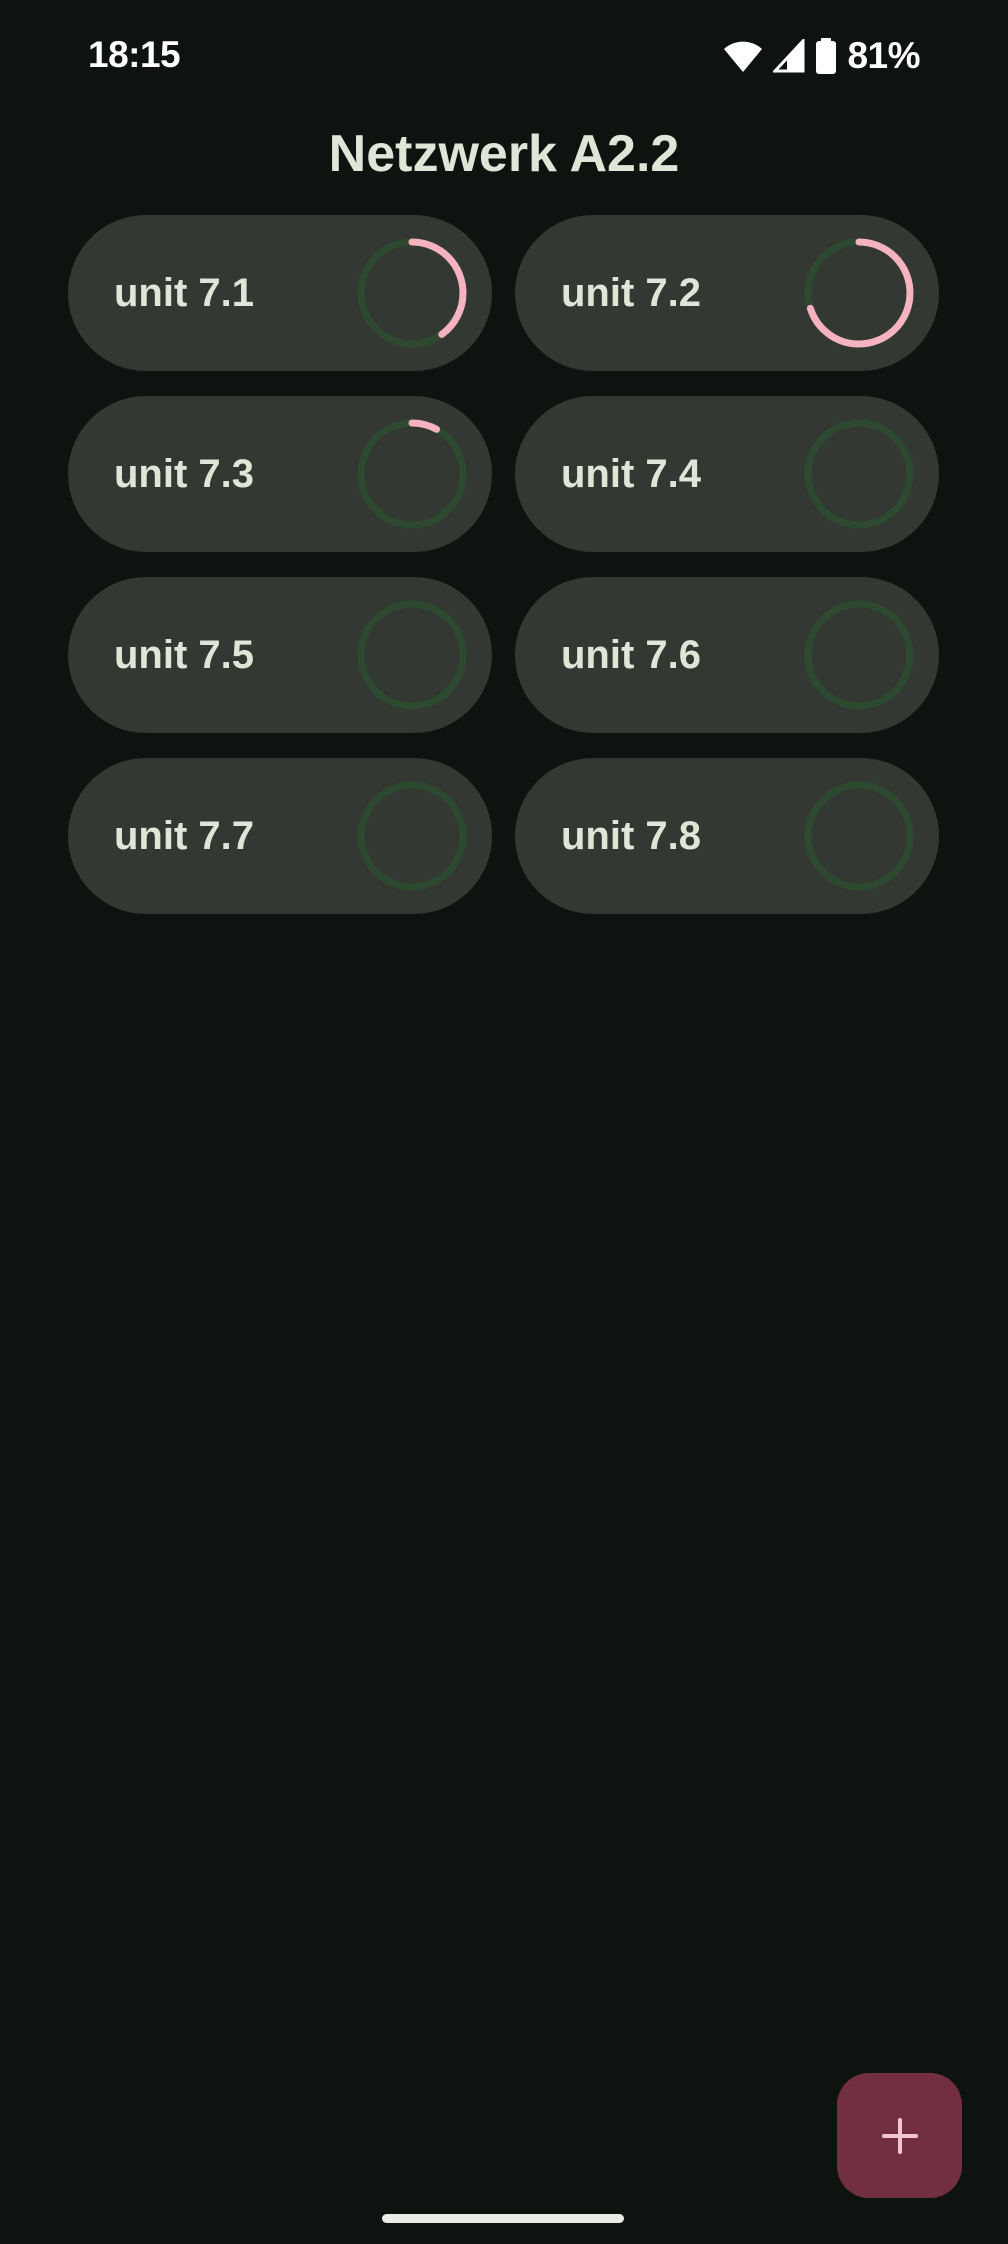 This screenshot has width=1008, height=2244. What do you see at coordinates (504, 55) in the screenshot?
I see `status-bar: 18:15 81%` at bounding box center [504, 55].